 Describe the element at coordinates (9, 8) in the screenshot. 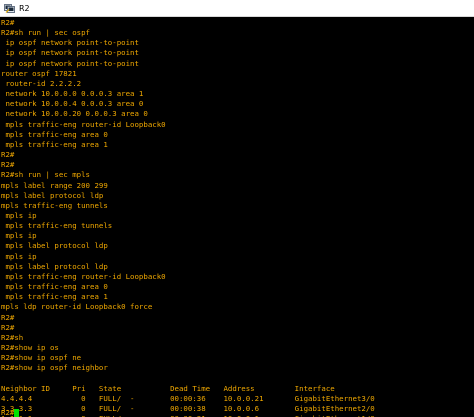

I see `putty-terminal-icon` at that location.